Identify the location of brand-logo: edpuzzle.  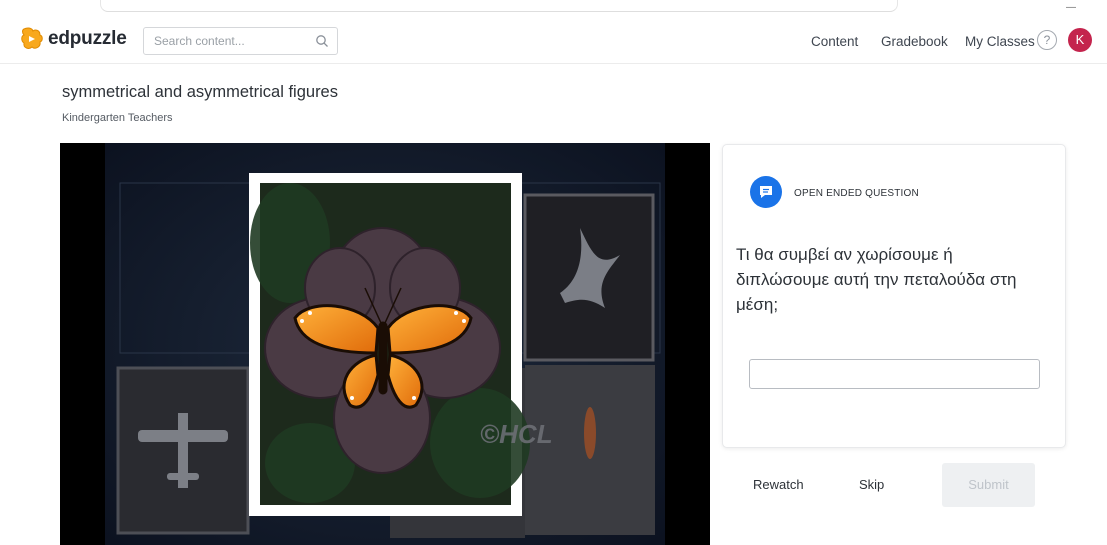
(73, 39).